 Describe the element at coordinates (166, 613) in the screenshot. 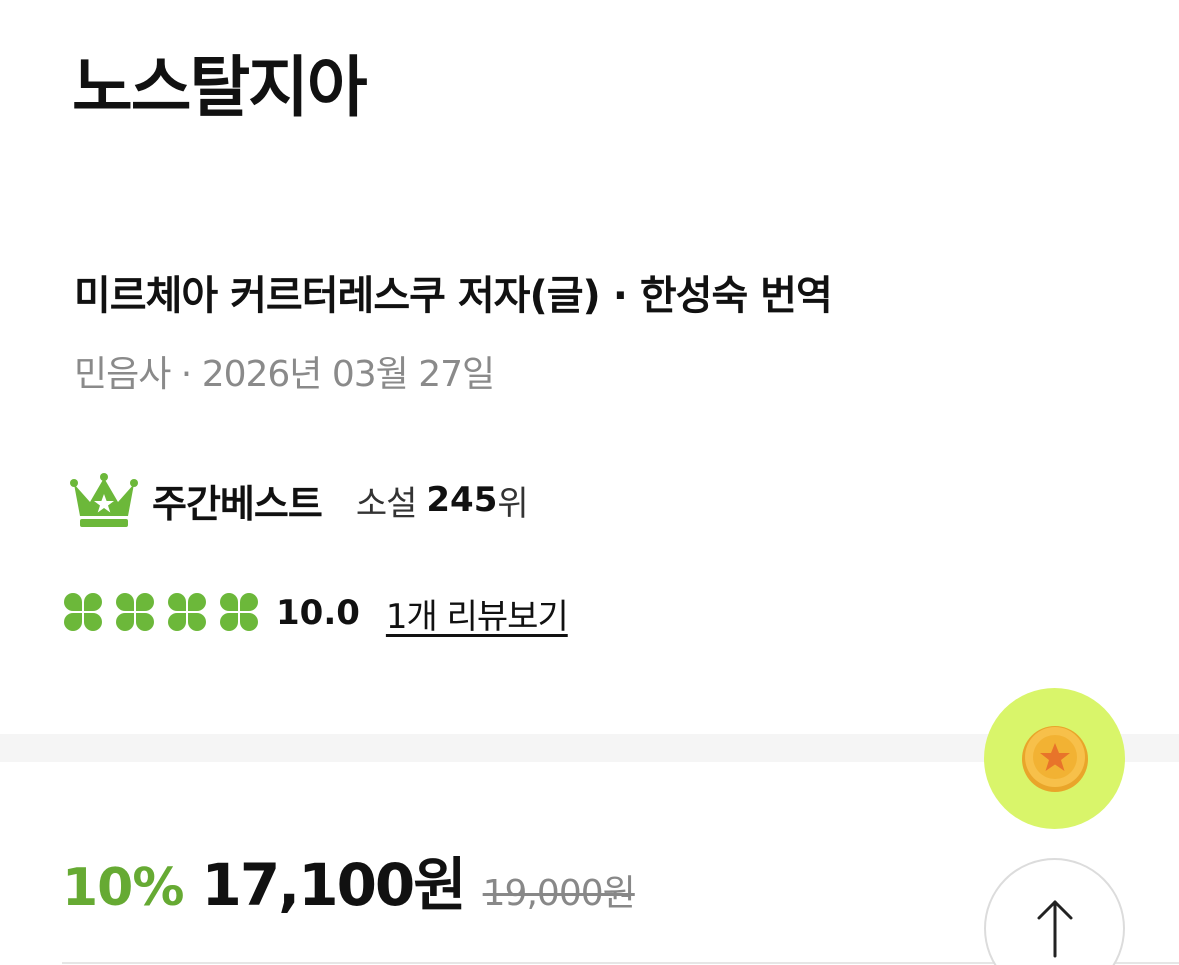

I see `clover-rating` at that location.